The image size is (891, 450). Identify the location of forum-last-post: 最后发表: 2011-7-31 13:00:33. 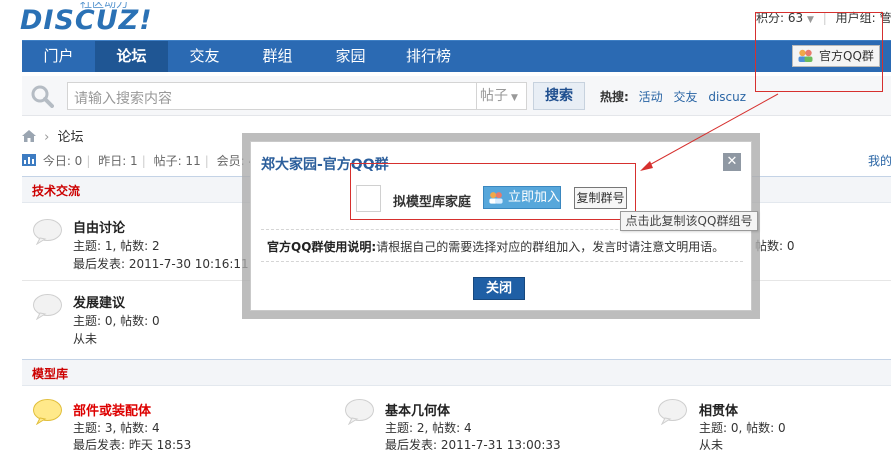
(473, 443).